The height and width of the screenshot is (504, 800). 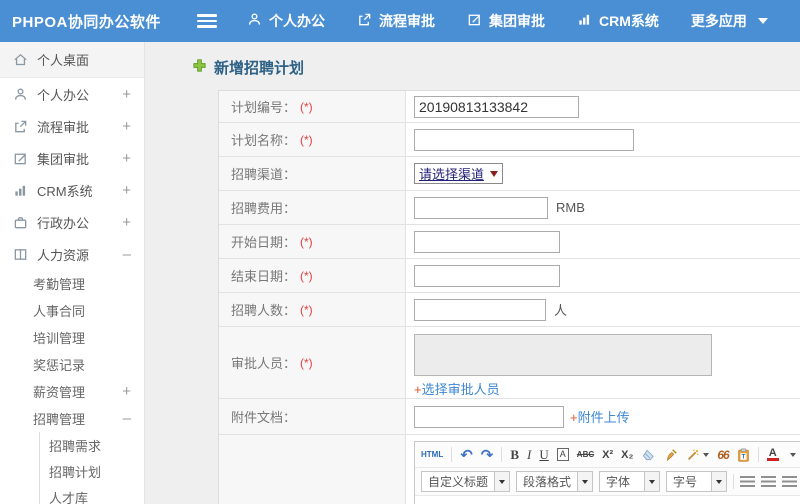 I want to click on align-center-icon, so click(x=769, y=481).